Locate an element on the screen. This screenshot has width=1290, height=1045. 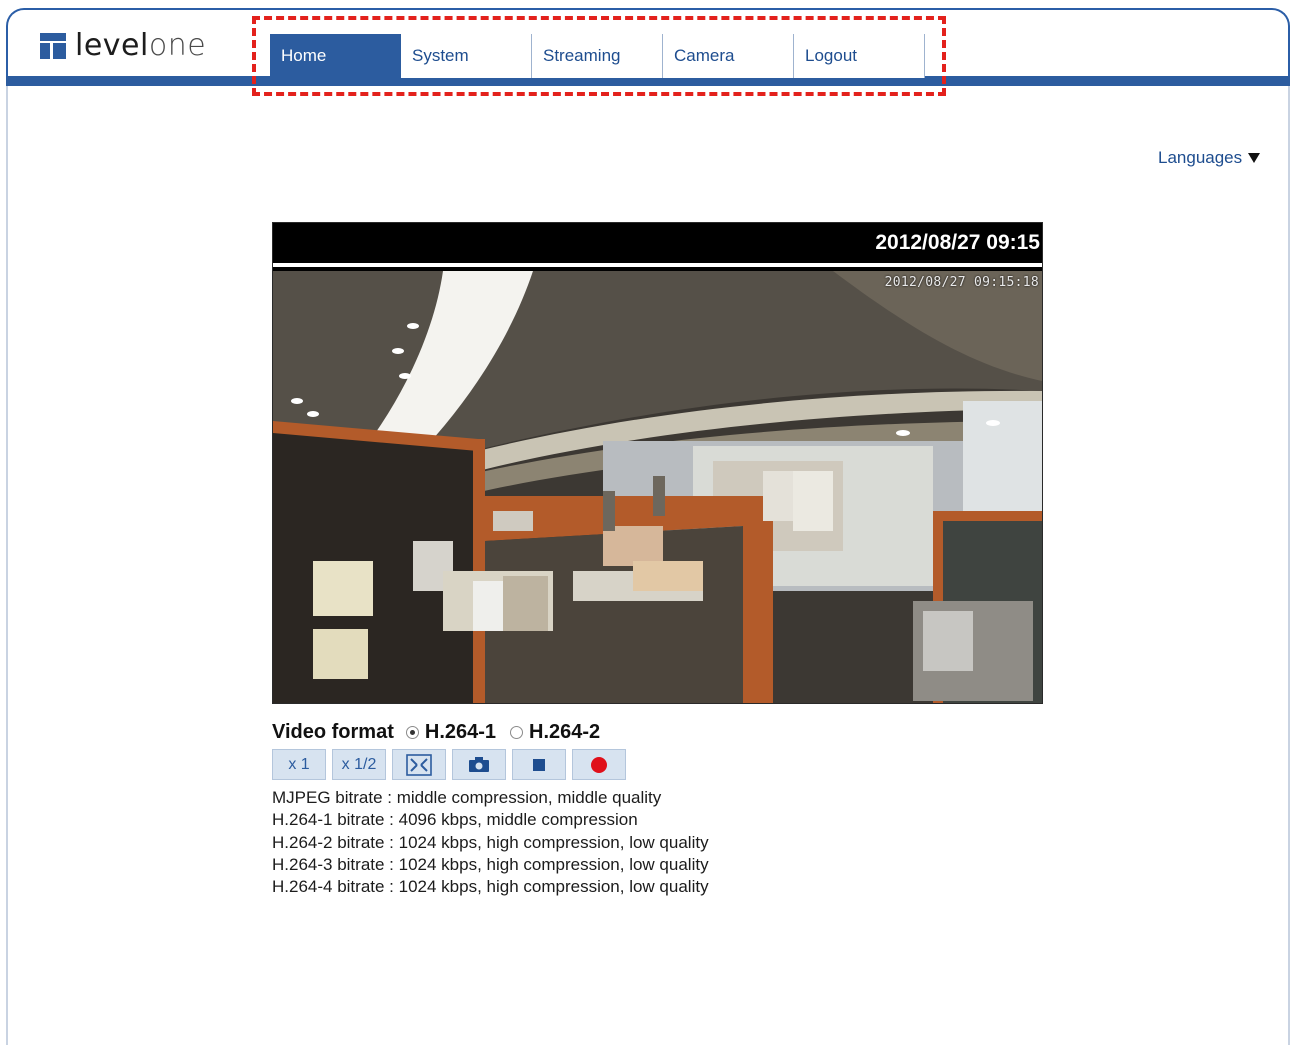
format-option-h264-1: H.264-1 is located at coordinates (451, 732).